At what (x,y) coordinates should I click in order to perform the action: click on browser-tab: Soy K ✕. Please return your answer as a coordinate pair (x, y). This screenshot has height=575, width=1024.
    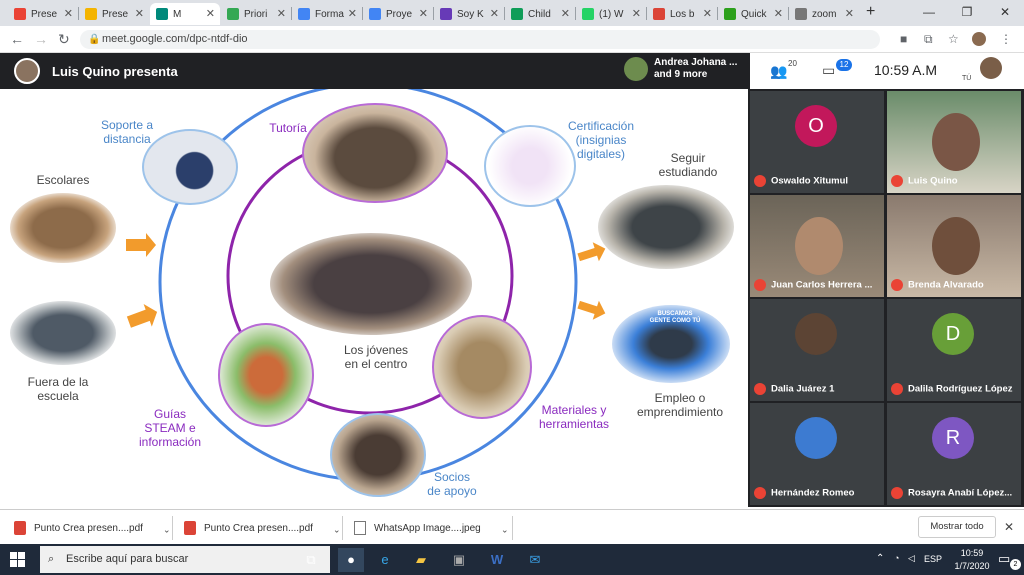
    Looking at the image, I should click on (469, 14).